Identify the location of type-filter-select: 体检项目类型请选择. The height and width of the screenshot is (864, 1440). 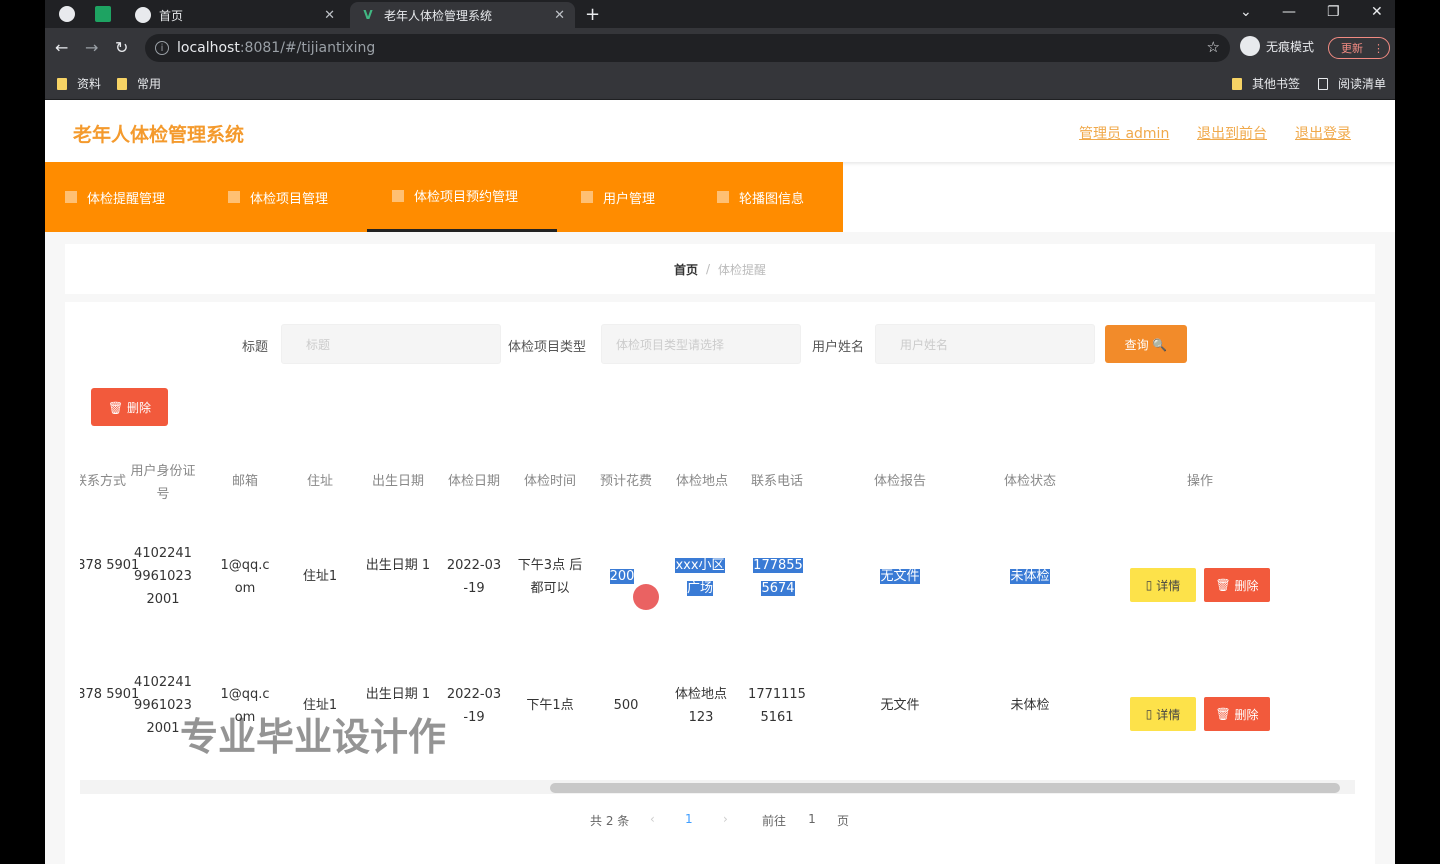
(701, 344).